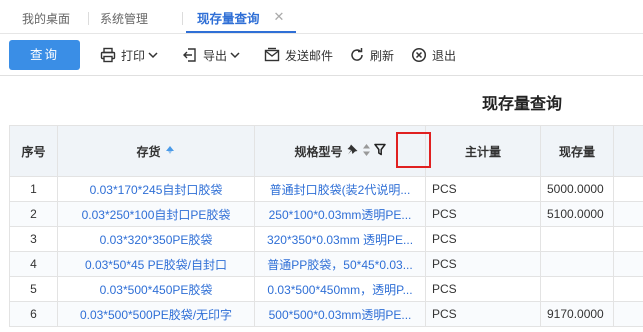  Describe the element at coordinates (321, 17) in the screenshot. I see `tab-bar: 我的桌面 系统管理 现存量查询 ✕` at that location.